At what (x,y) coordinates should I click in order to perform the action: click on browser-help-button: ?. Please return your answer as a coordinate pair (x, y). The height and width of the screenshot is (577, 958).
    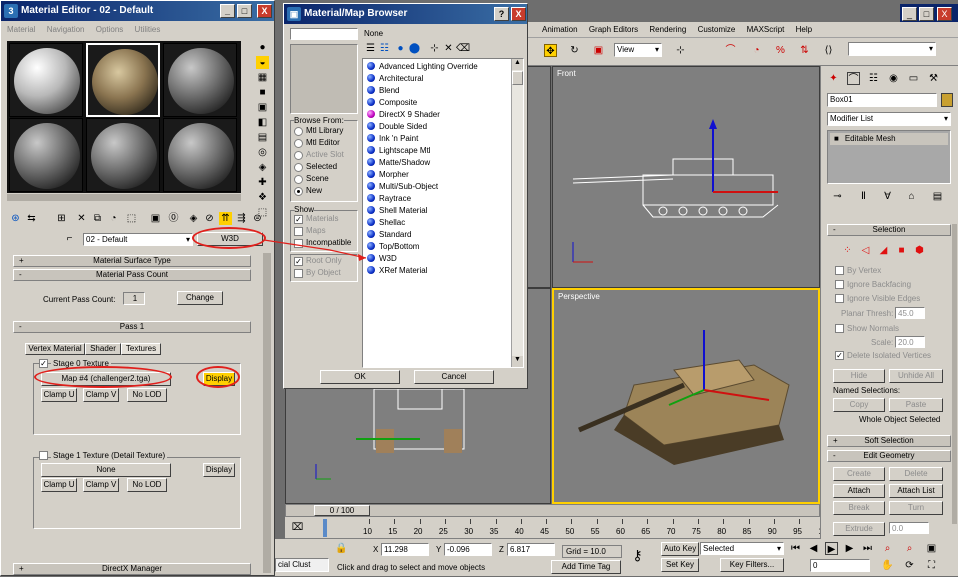
    Looking at the image, I should click on (501, 14).